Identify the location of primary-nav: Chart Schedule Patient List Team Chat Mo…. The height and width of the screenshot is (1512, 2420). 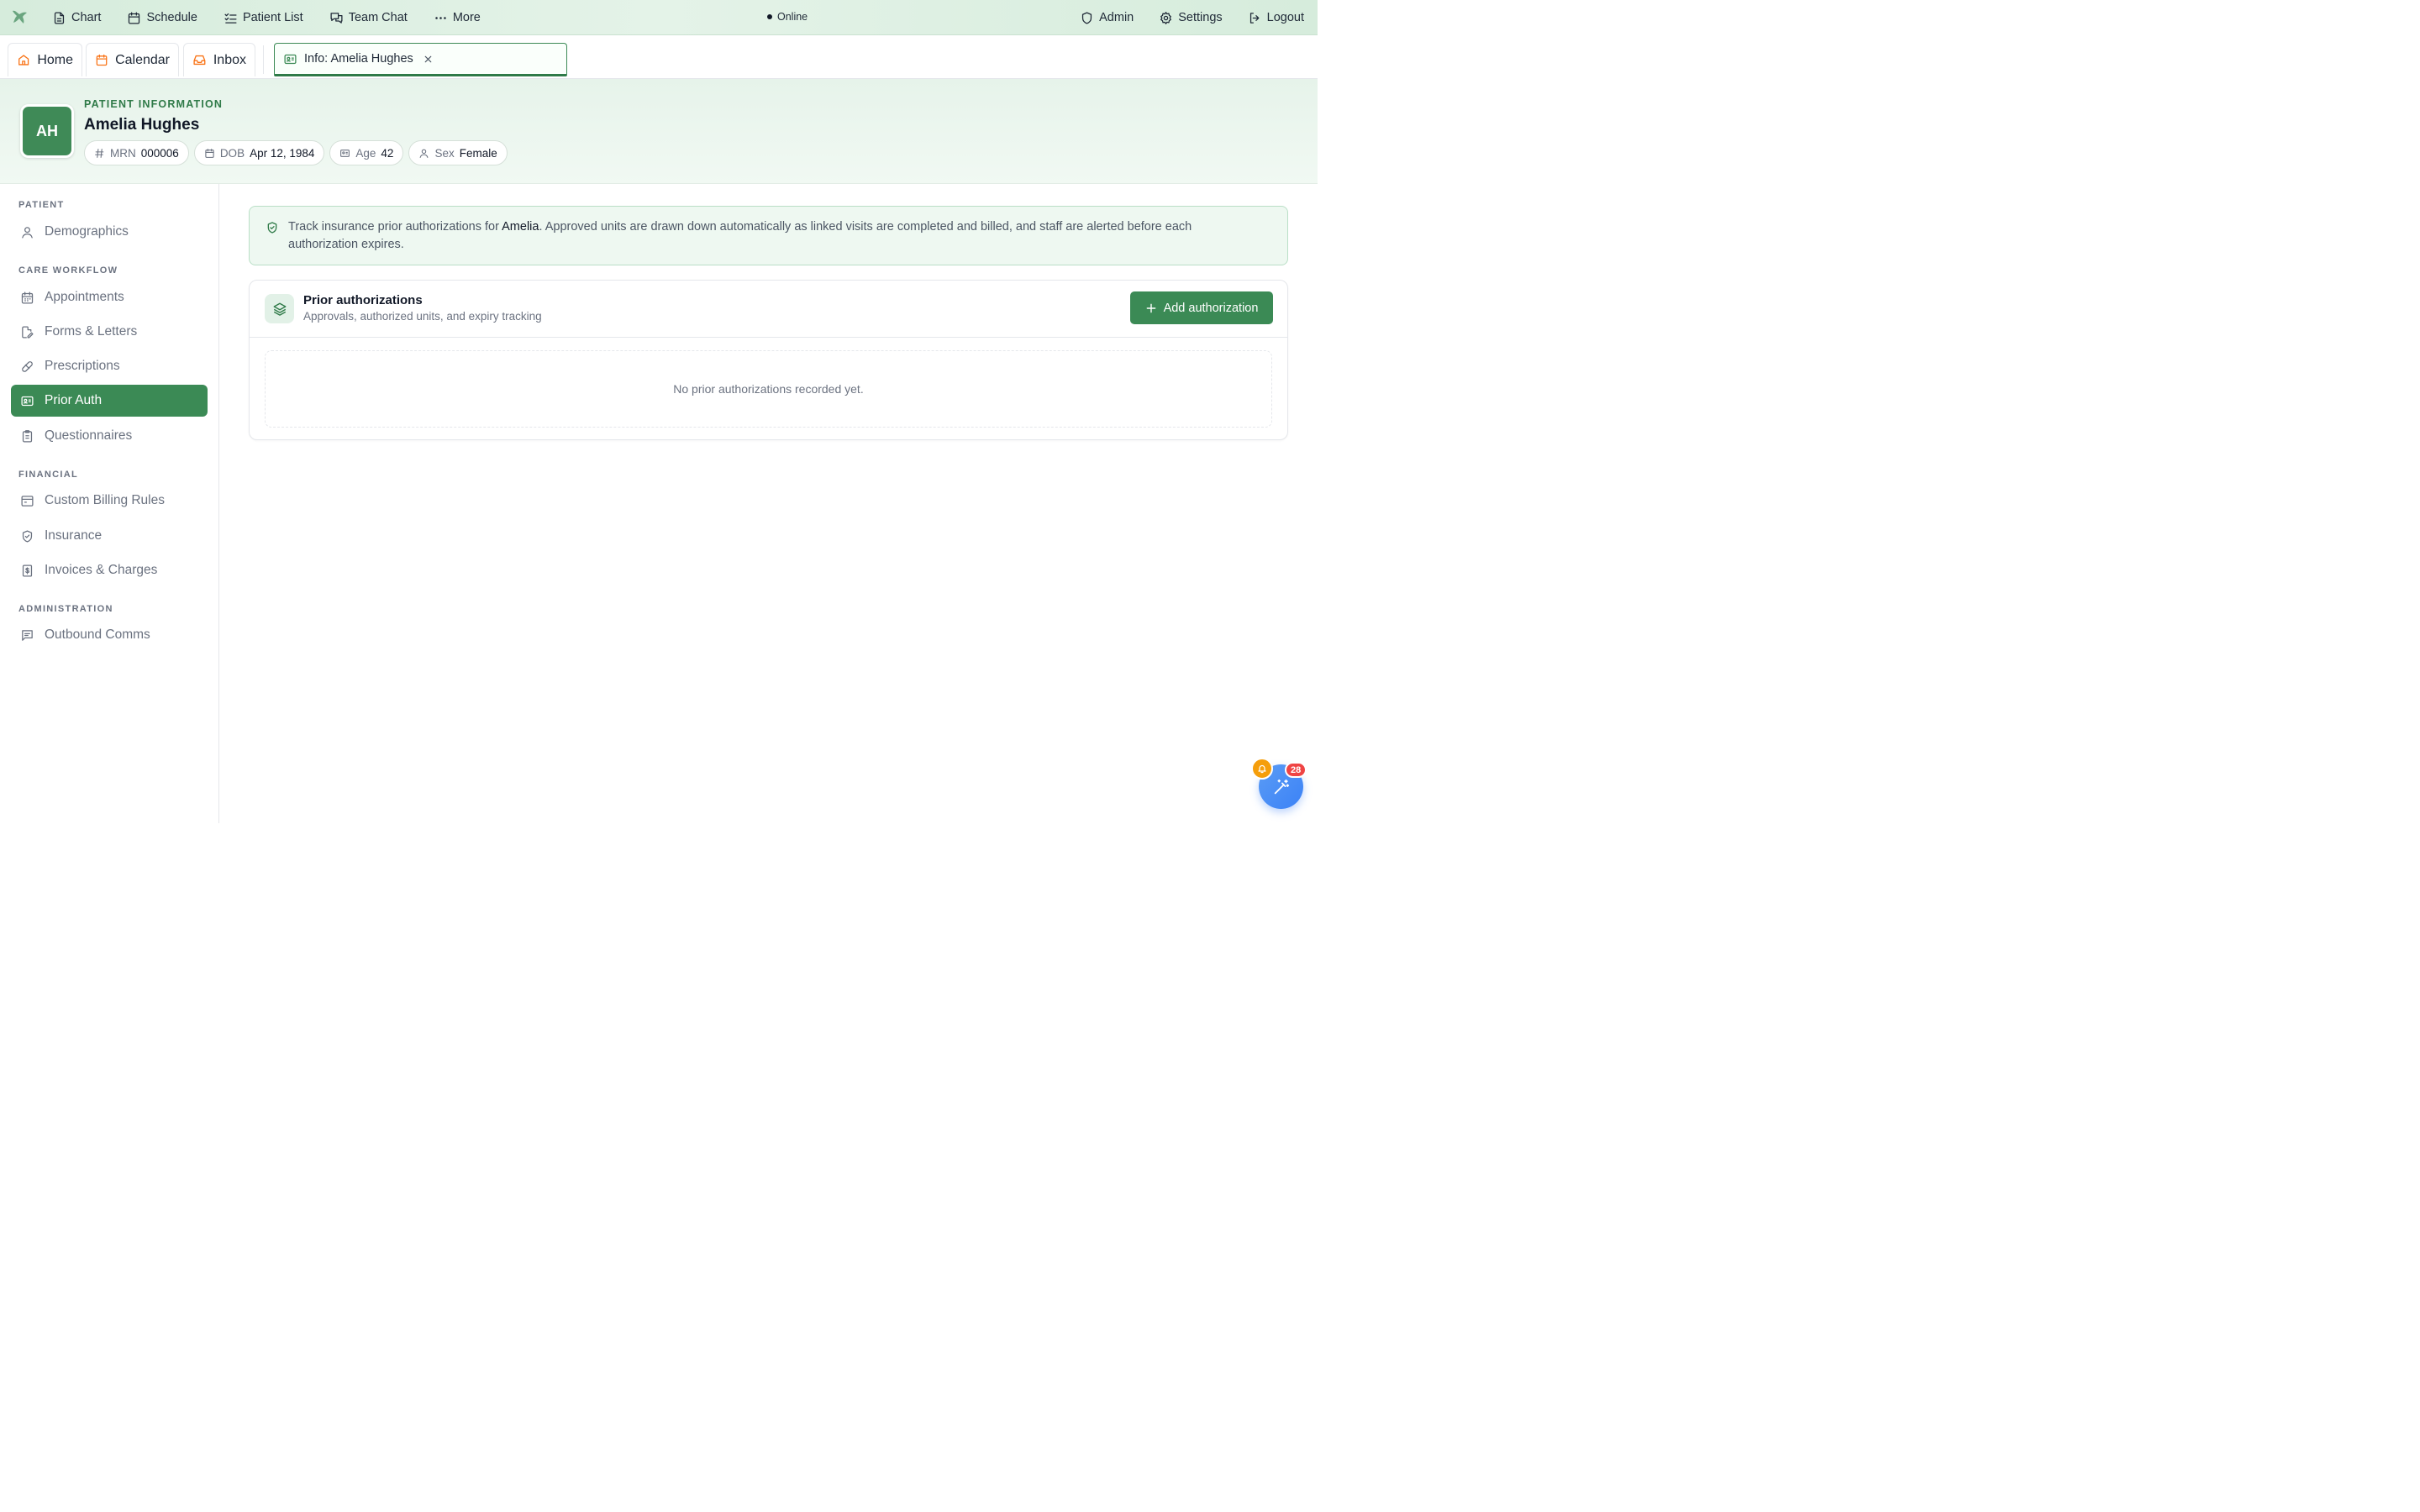
(279, 17).